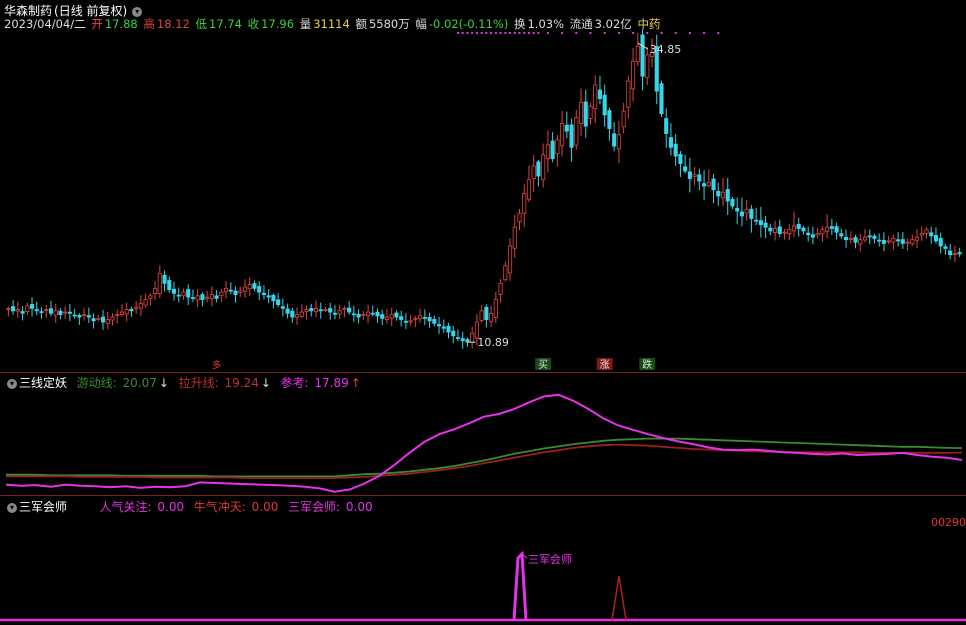 The width and height of the screenshot is (966, 625). I want to click on rise-marker: 涨, so click(605, 364).